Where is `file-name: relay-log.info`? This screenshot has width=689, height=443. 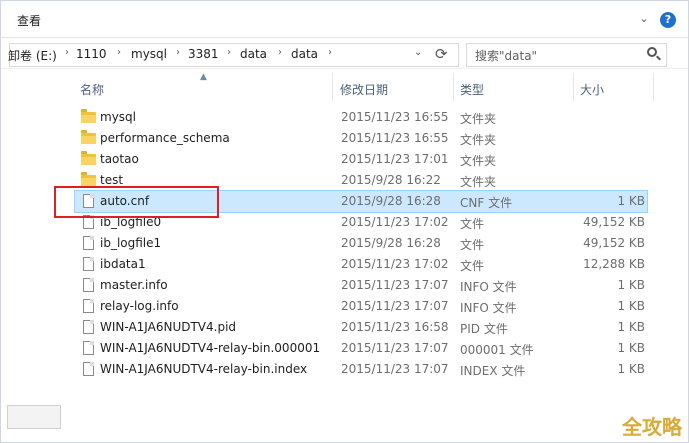
file-name: relay-log.info is located at coordinates (139, 306).